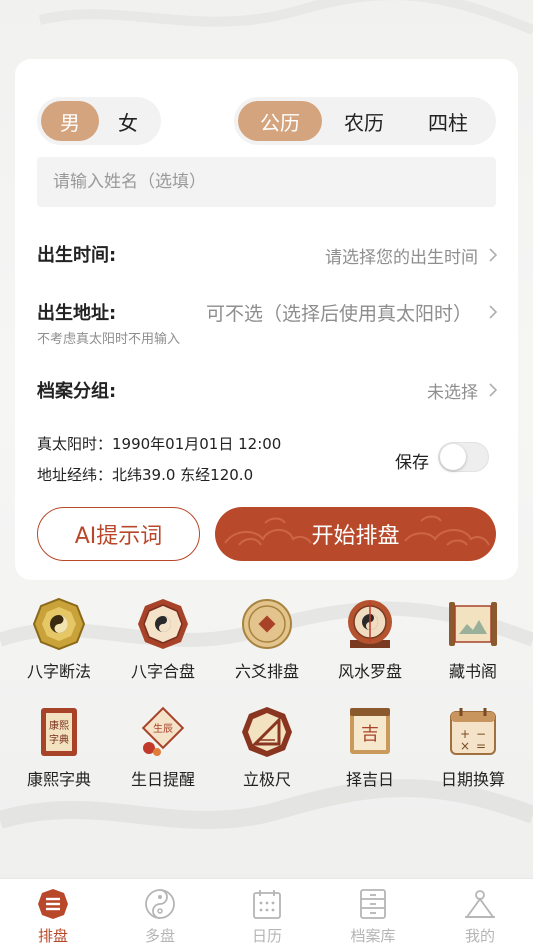  I want to click on tool-date-conversion: + − × = 日期换算, so click(473, 747).